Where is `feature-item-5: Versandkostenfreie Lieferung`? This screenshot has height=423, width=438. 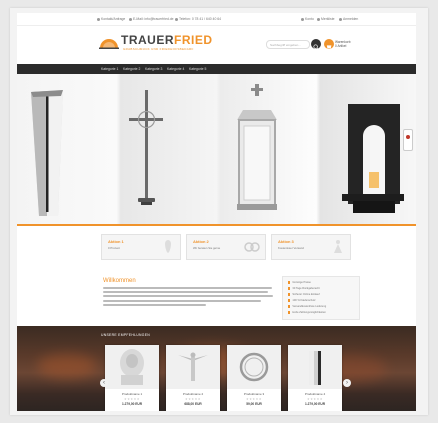
feature-item-5: Versandkostenfreie Lieferung is located at coordinates (307, 306).